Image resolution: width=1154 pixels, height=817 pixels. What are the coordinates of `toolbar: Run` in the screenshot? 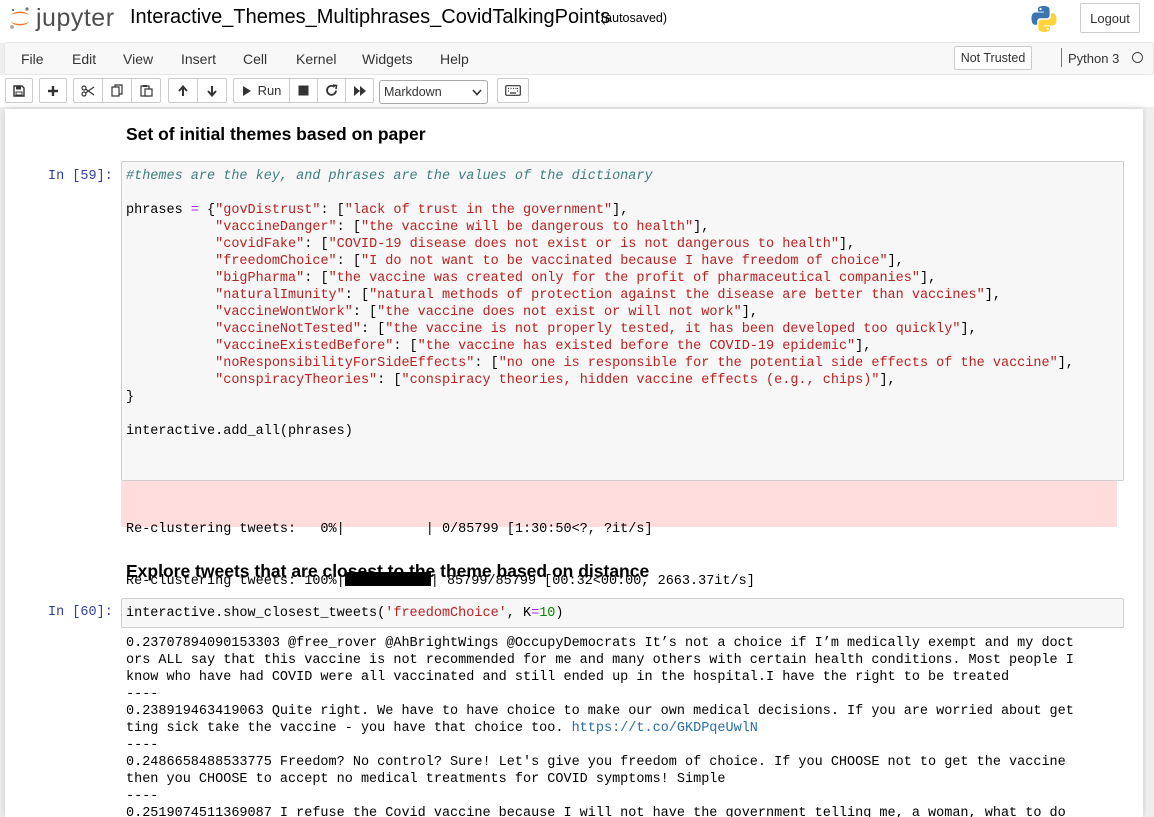 It's located at (577, 91).